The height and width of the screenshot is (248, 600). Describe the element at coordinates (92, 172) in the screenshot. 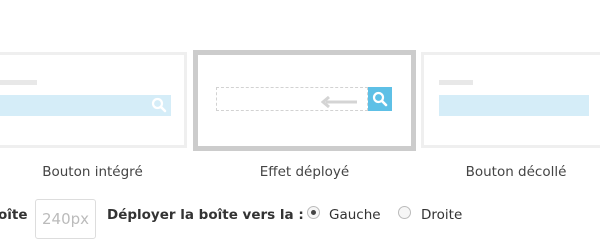

I see `caption-integre: Bouton intégré` at that location.